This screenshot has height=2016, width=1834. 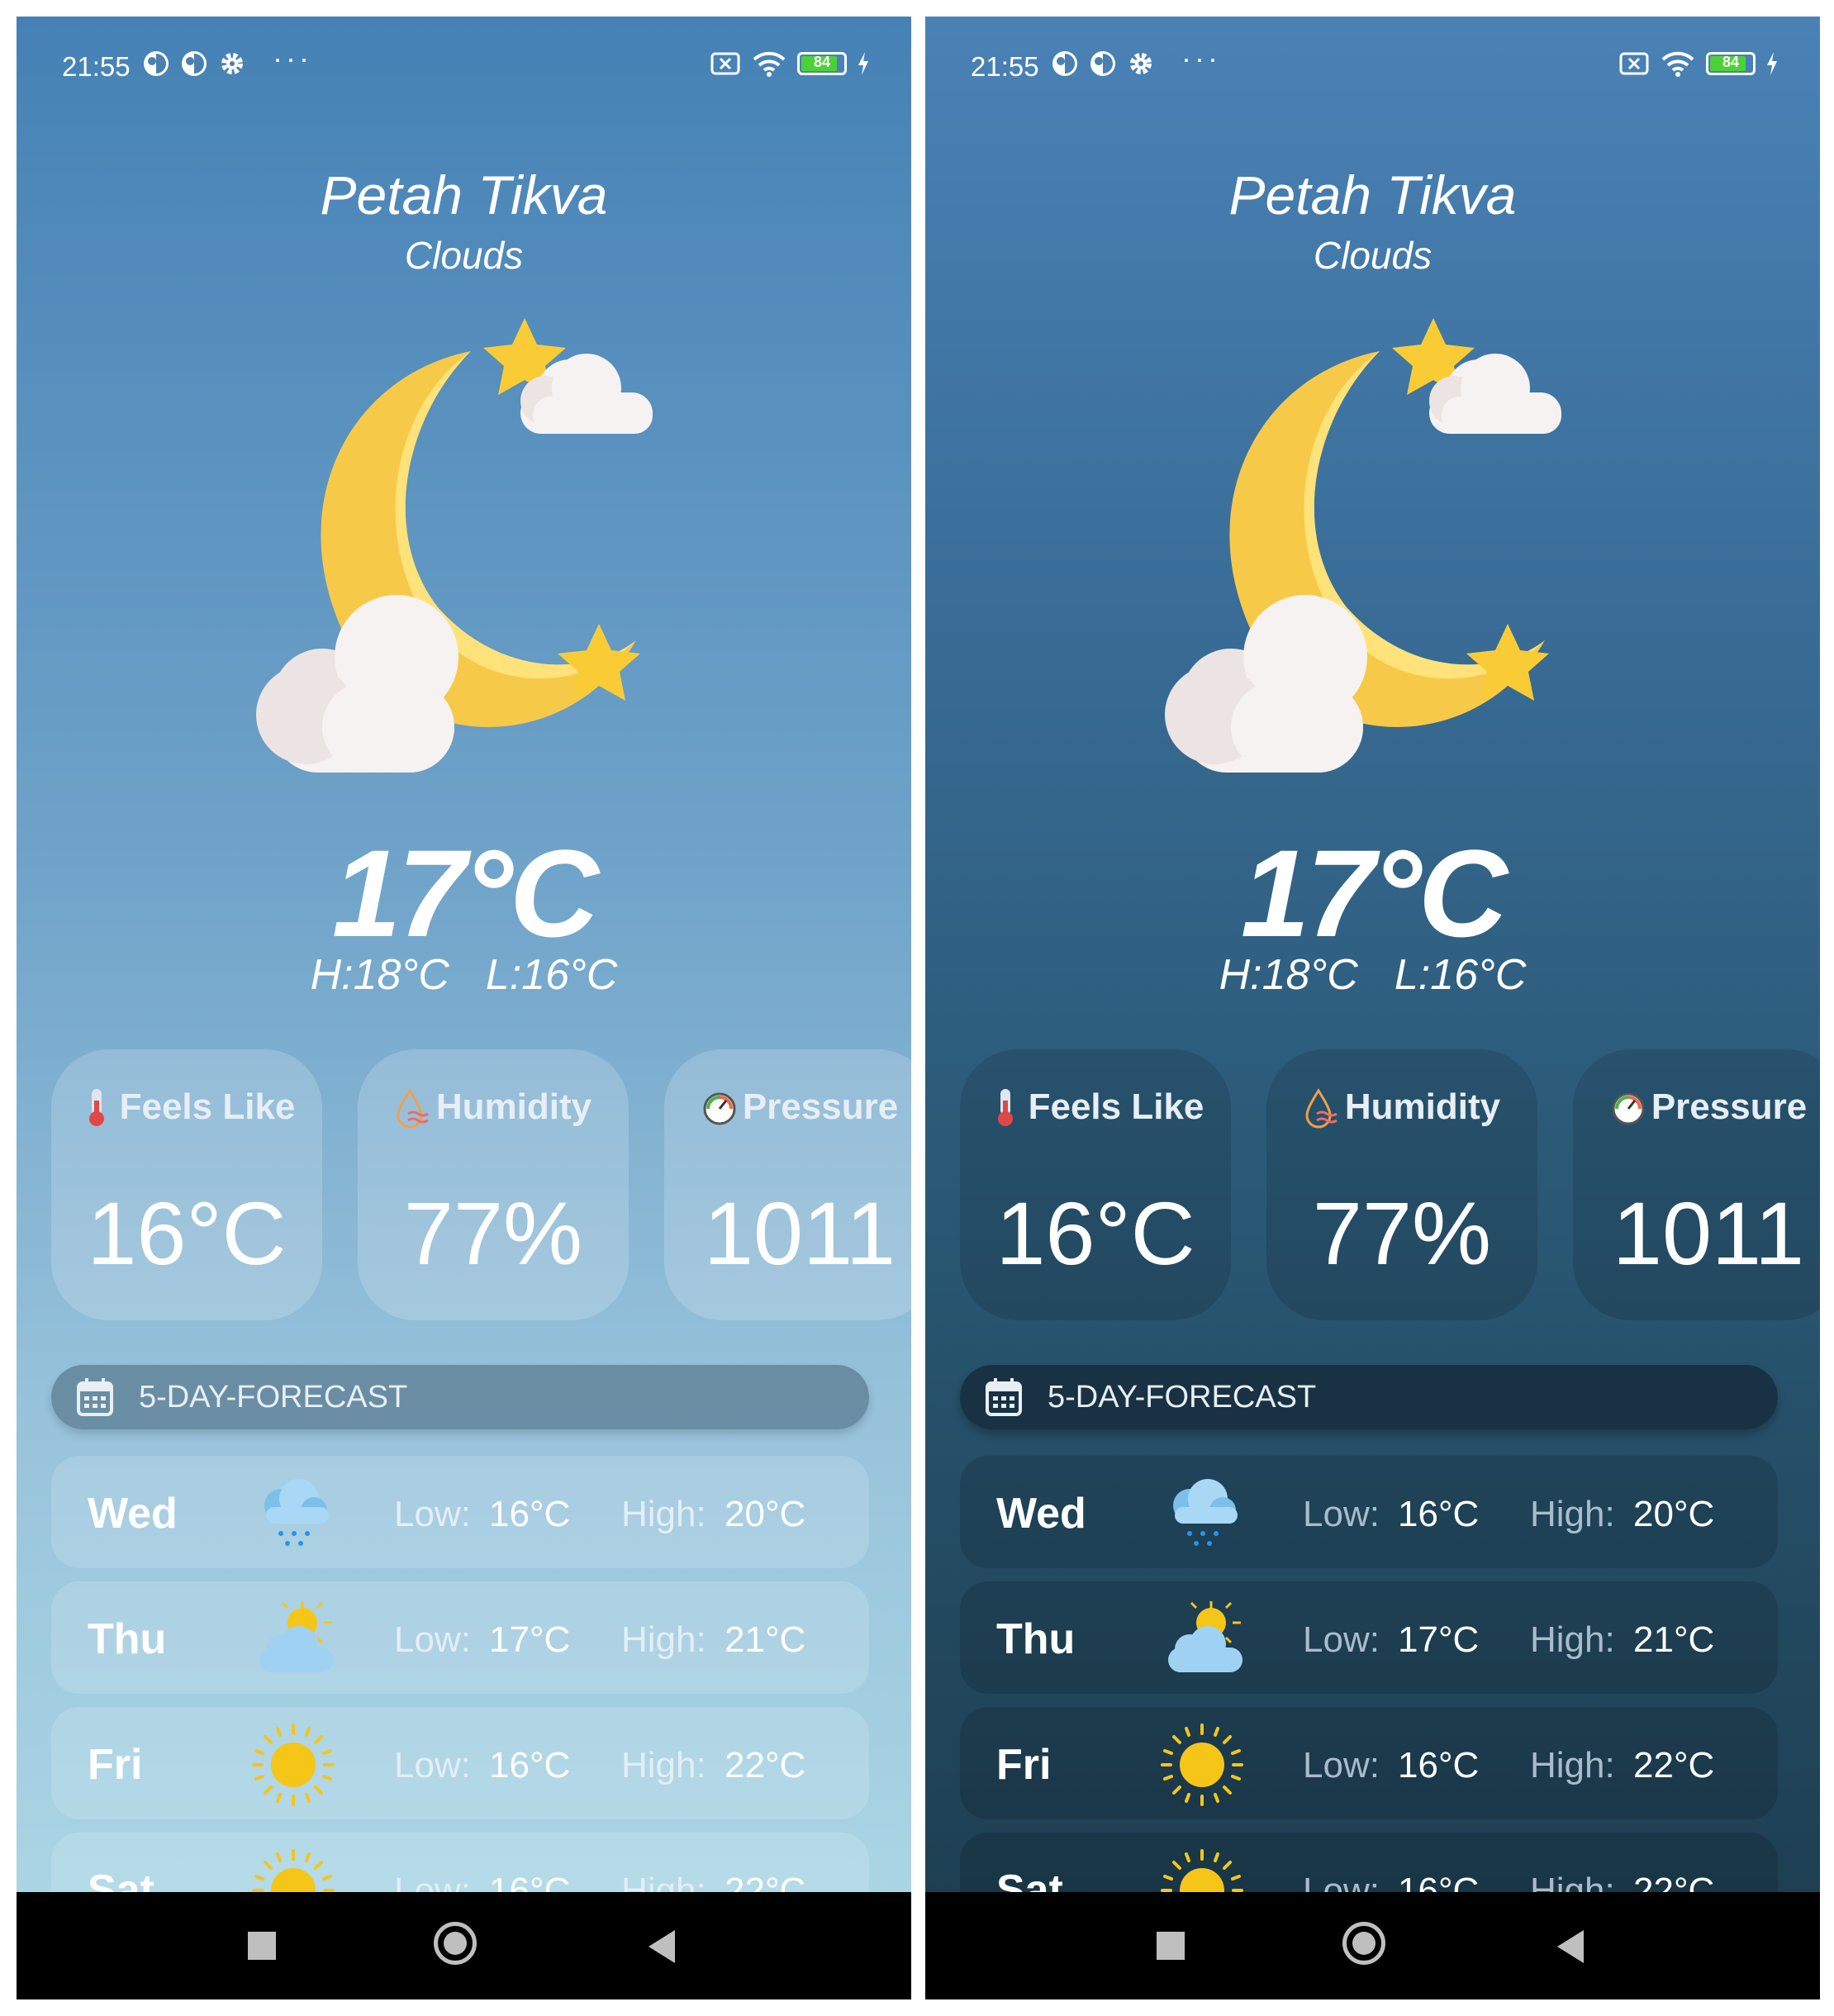 I want to click on notification-icons, so click(x=1103, y=64).